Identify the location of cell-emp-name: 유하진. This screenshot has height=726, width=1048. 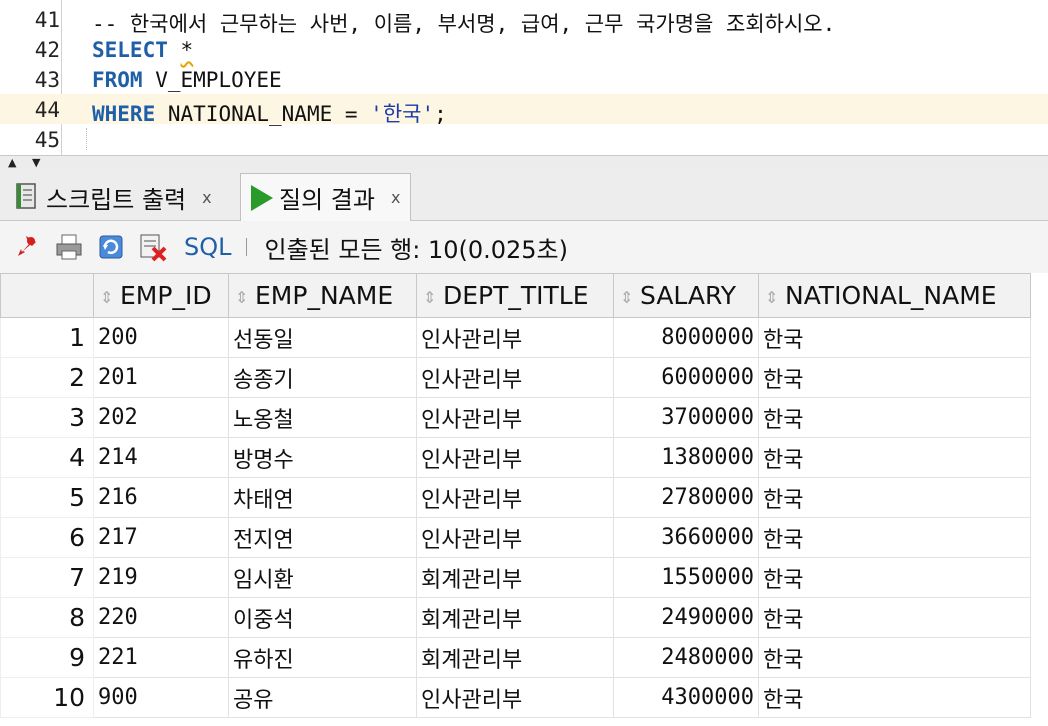
(322, 657).